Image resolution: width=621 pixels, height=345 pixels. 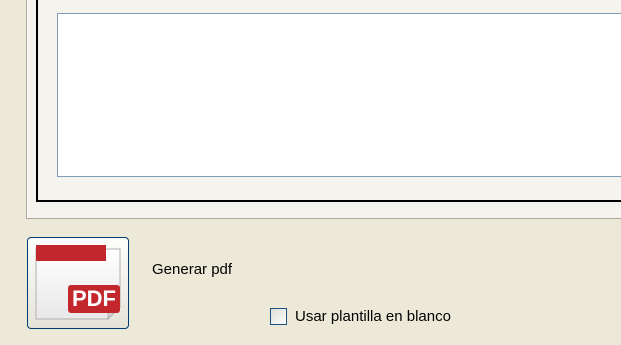 I want to click on pdf-text: PDF, so click(x=94, y=298).